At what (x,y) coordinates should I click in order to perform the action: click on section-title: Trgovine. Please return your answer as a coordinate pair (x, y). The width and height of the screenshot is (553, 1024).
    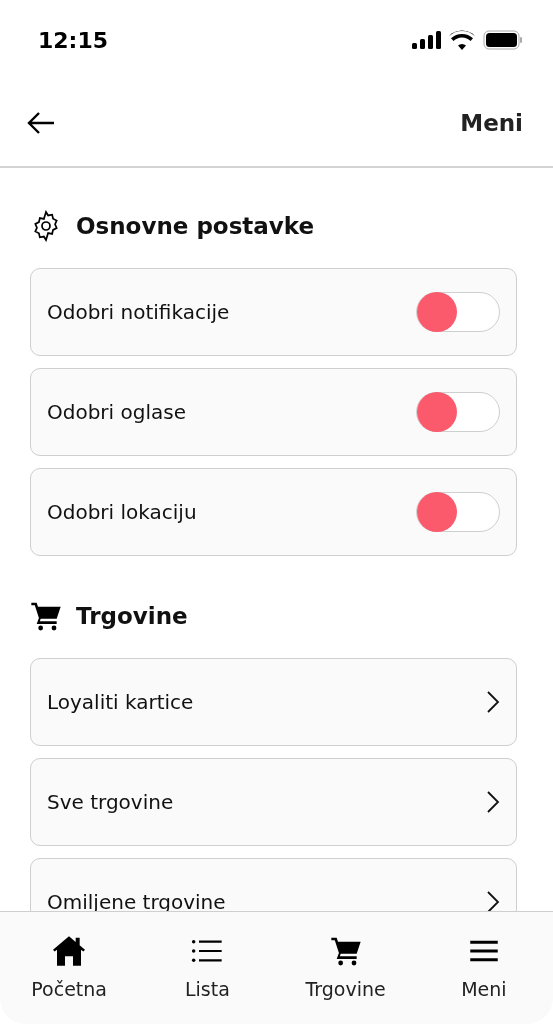
    Looking at the image, I should click on (132, 616).